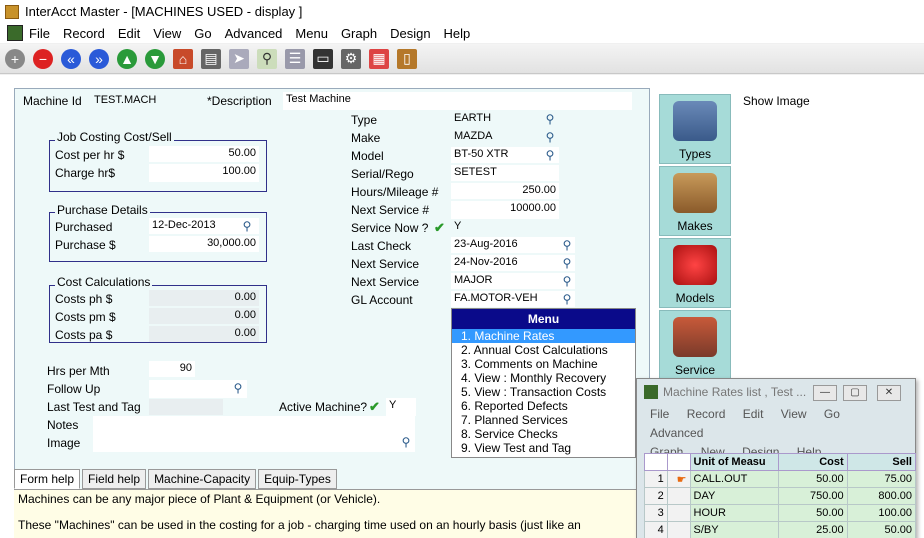  I want to click on tab-equip-types: Equip-Types, so click(297, 479).